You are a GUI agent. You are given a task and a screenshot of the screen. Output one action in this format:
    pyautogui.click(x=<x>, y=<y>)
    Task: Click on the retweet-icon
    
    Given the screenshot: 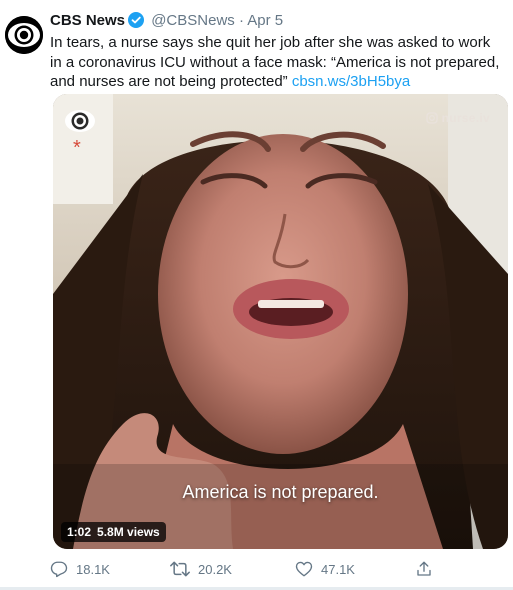 What is the action you would take?
    pyautogui.click(x=180, y=569)
    